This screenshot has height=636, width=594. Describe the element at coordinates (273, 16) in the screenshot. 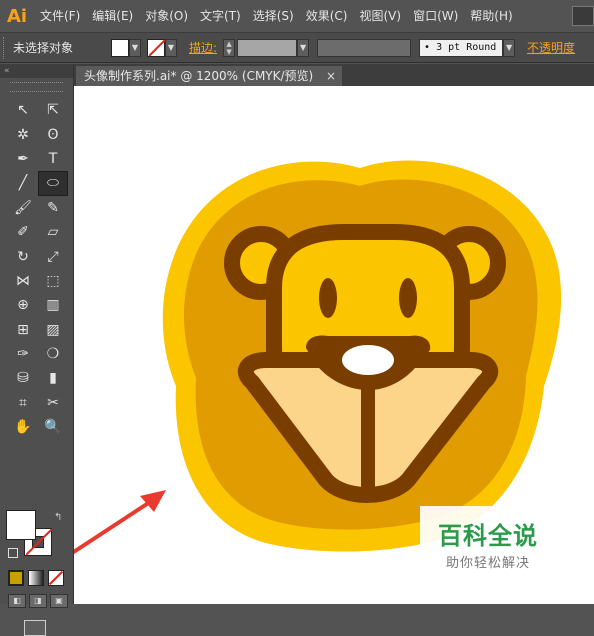

I see `menu-select: 选择(S)` at that location.